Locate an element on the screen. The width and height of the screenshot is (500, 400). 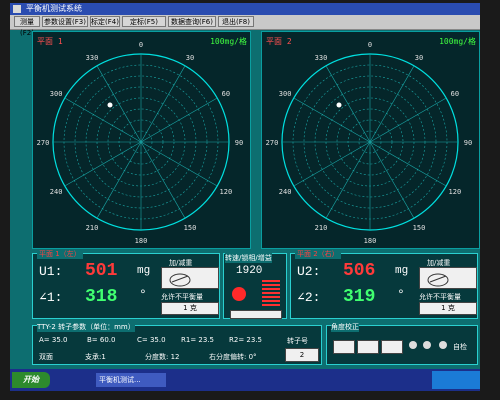
param-support: 支承:1 is located at coordinates (95, 357).